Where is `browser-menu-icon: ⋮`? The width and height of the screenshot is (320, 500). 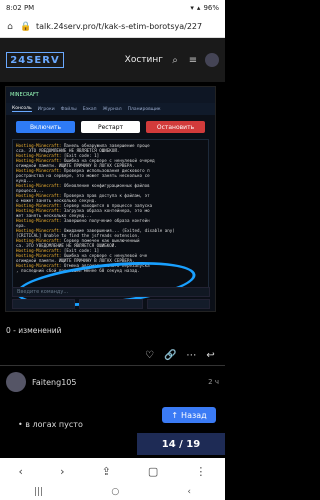
browser-menu-icon: ⋮ is located at coordinates (200, 471).